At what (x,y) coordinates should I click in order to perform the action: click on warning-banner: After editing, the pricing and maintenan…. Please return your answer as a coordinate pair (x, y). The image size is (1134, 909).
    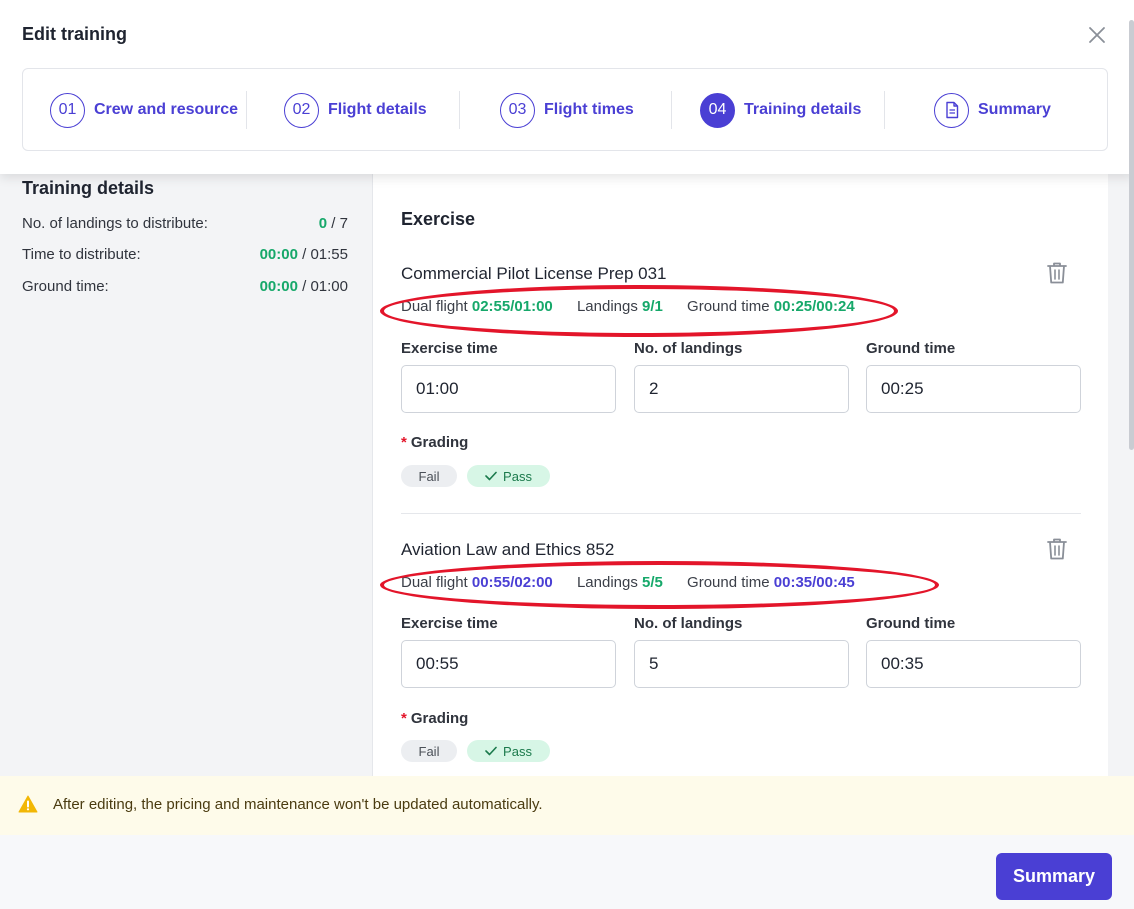
    Looking at the image, I should click on (567, 805).